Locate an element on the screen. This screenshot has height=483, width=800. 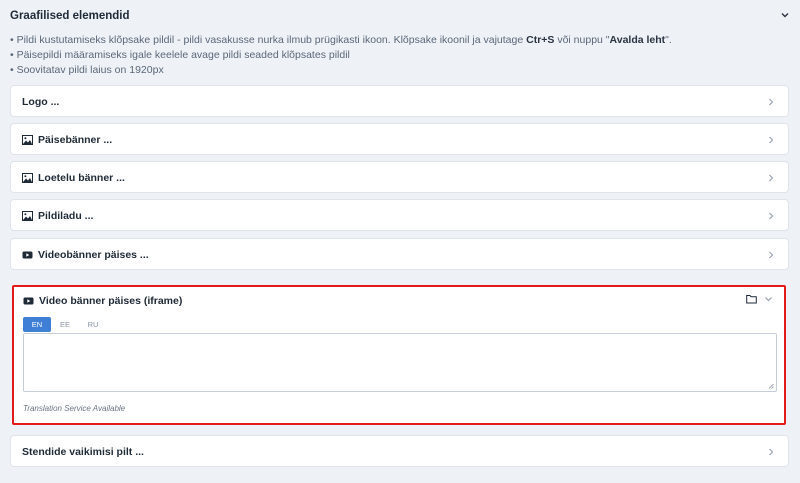
note-width: • Soovitatav pildi laius on 1920px is located at coordinates (87, 70).